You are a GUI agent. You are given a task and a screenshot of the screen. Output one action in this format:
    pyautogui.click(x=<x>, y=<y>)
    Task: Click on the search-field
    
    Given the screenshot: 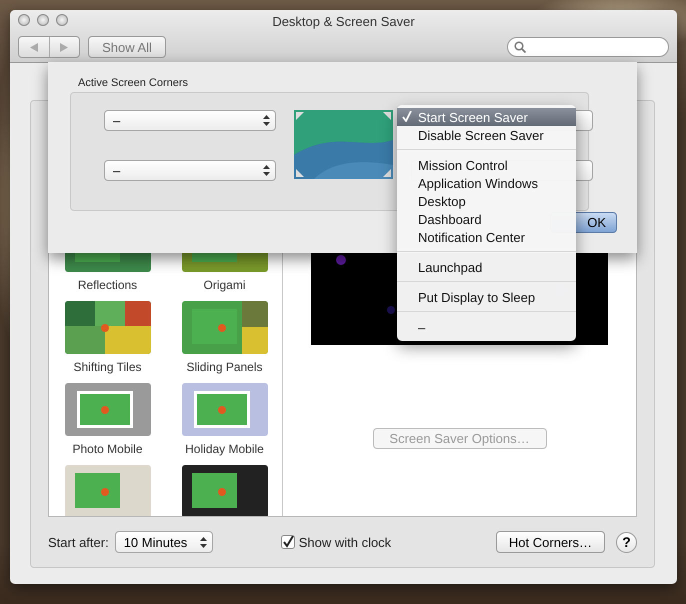 What is the action you would take?
    pyautogui.click(x=588, y=47)
    